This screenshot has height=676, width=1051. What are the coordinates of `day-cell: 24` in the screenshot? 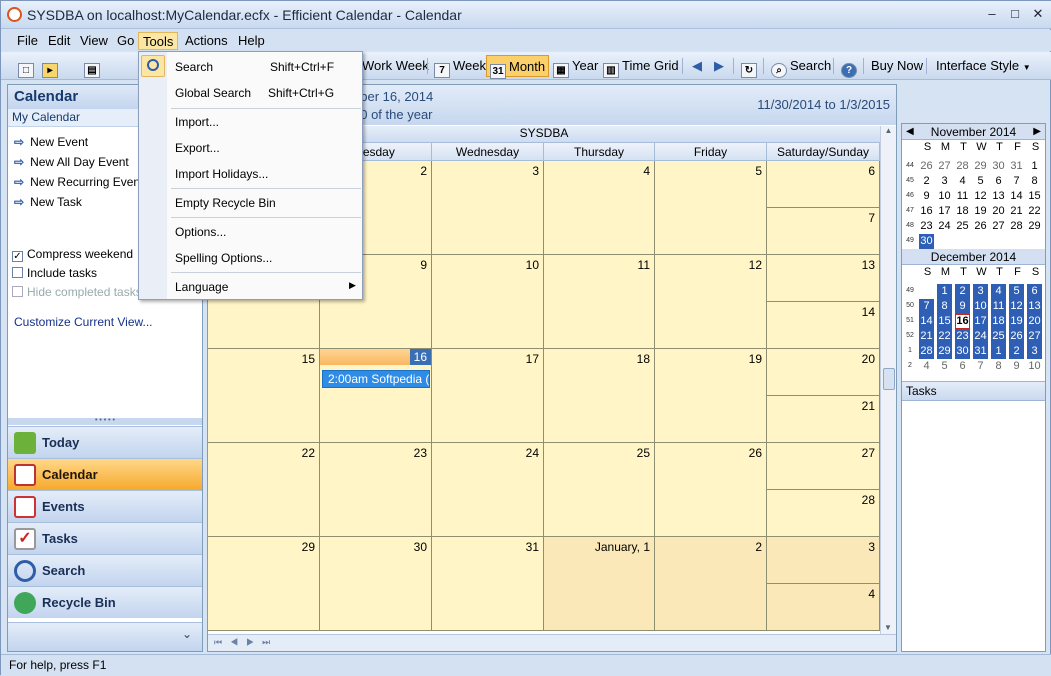 It's located at (488, 490).